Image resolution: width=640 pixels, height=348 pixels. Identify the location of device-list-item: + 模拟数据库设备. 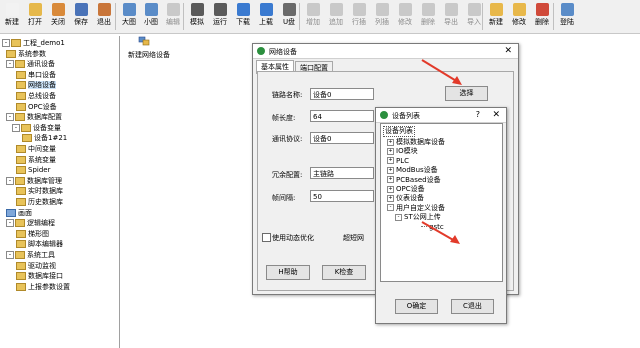
(416, 142).